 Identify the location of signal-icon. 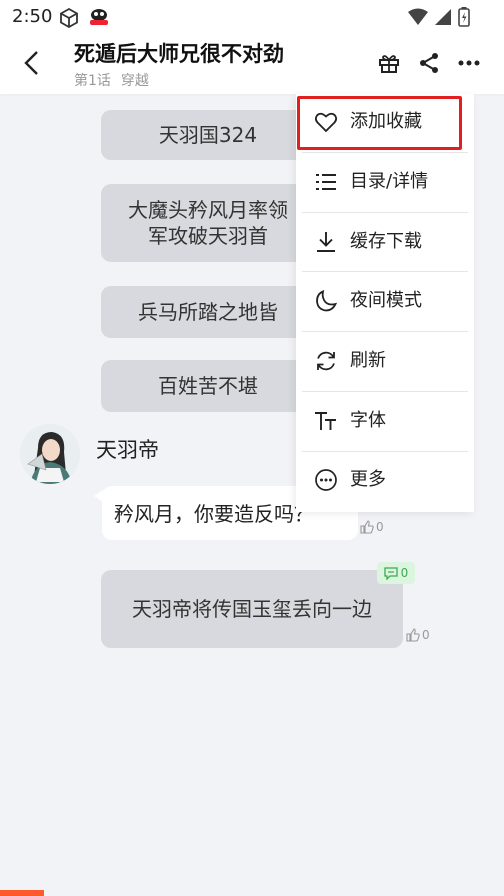
(443, 19).